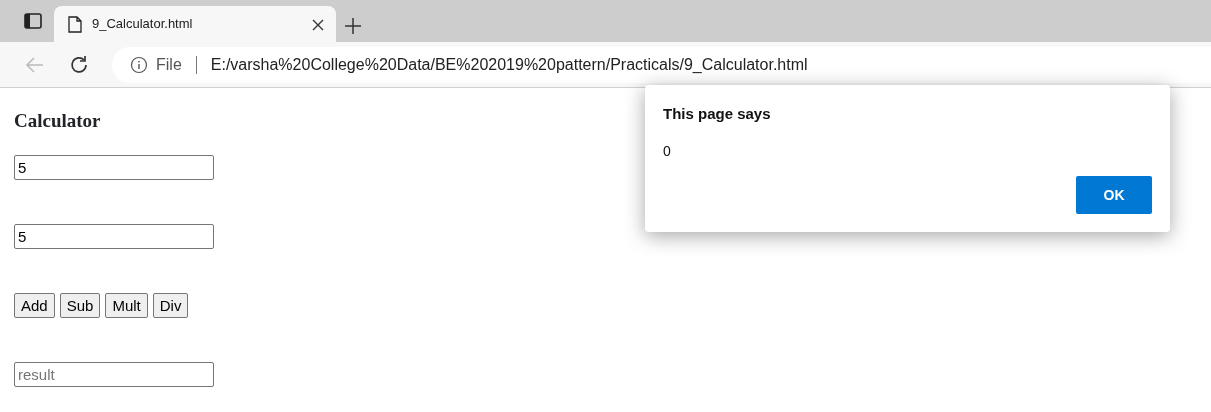 This screenshot has width=1211, height=412. I want to click on url-text: E:/varsha%20College%20Data/BE%202019%20pattern/Practicals/9_Calculator.html, so click(509, 64).